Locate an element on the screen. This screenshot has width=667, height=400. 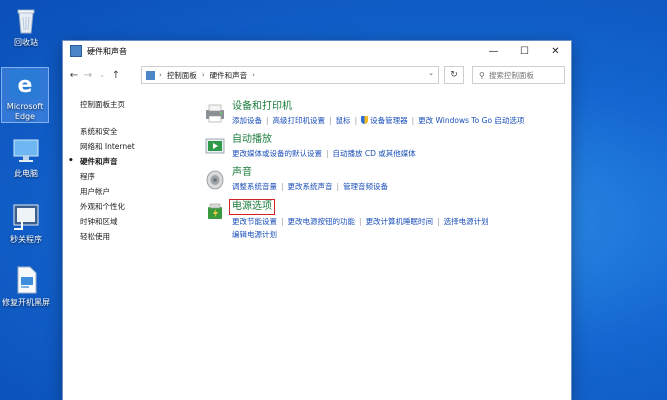
close-button: ✕ is located at coordinates (555, 51).